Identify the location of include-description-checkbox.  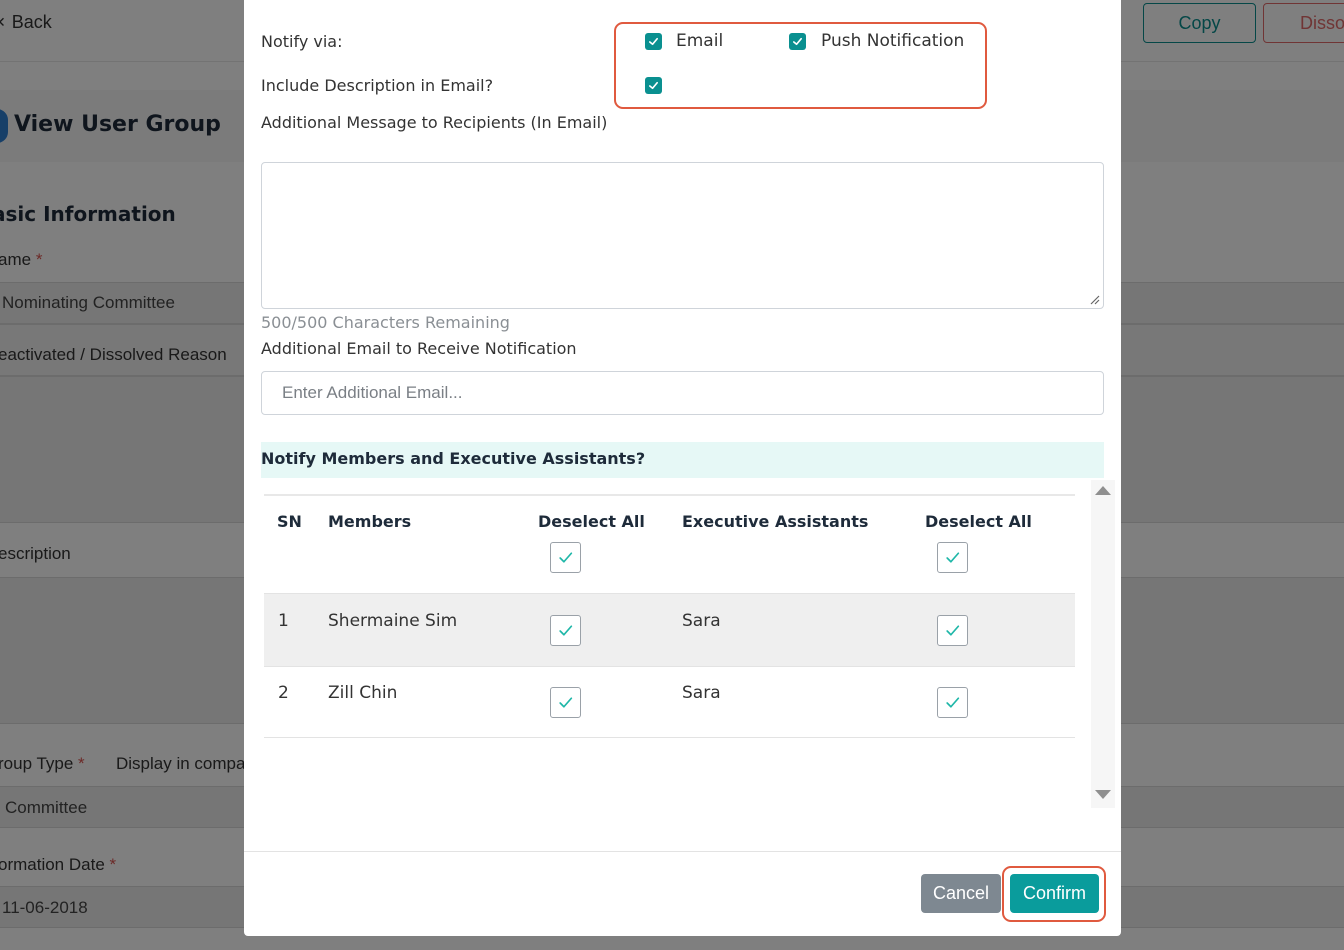
(653, 85).